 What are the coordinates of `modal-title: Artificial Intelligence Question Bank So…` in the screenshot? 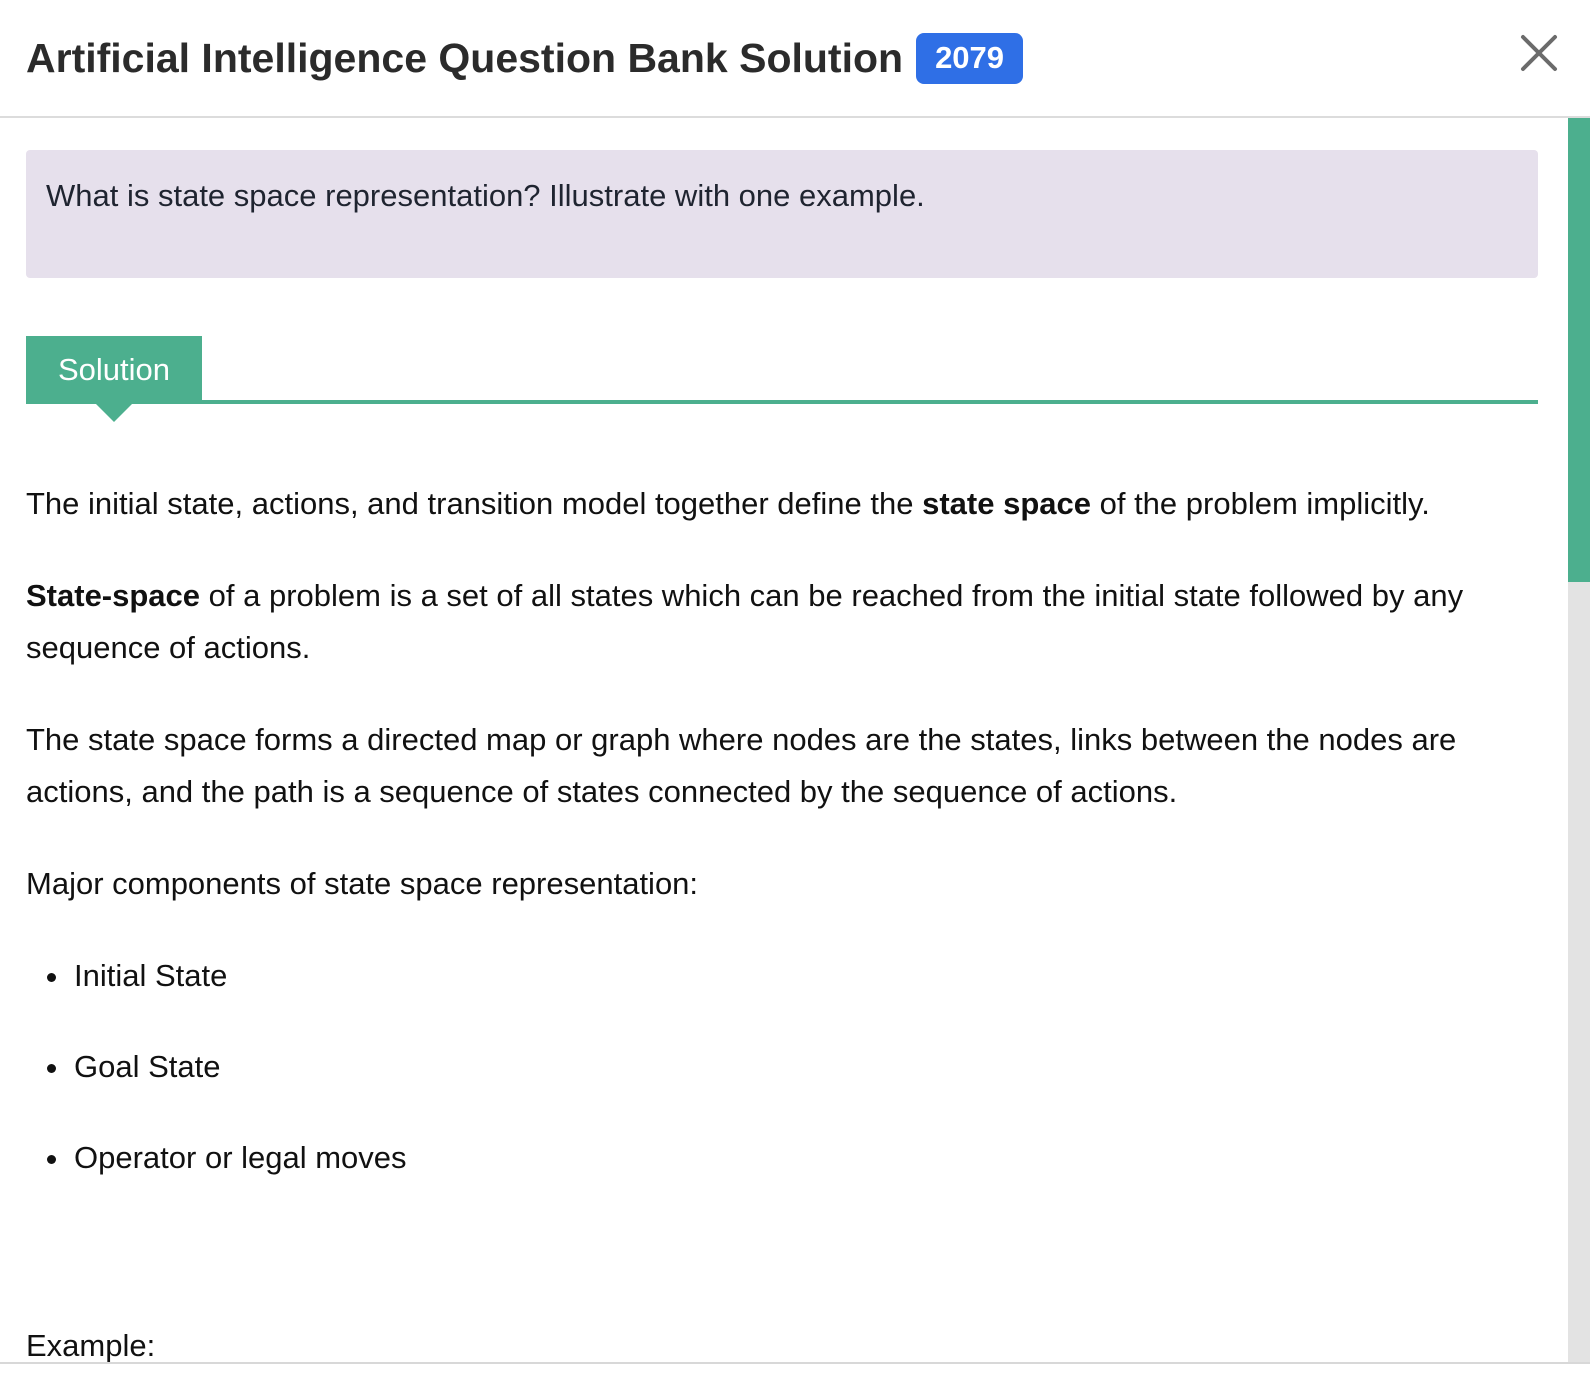 It's located at (465, 57).